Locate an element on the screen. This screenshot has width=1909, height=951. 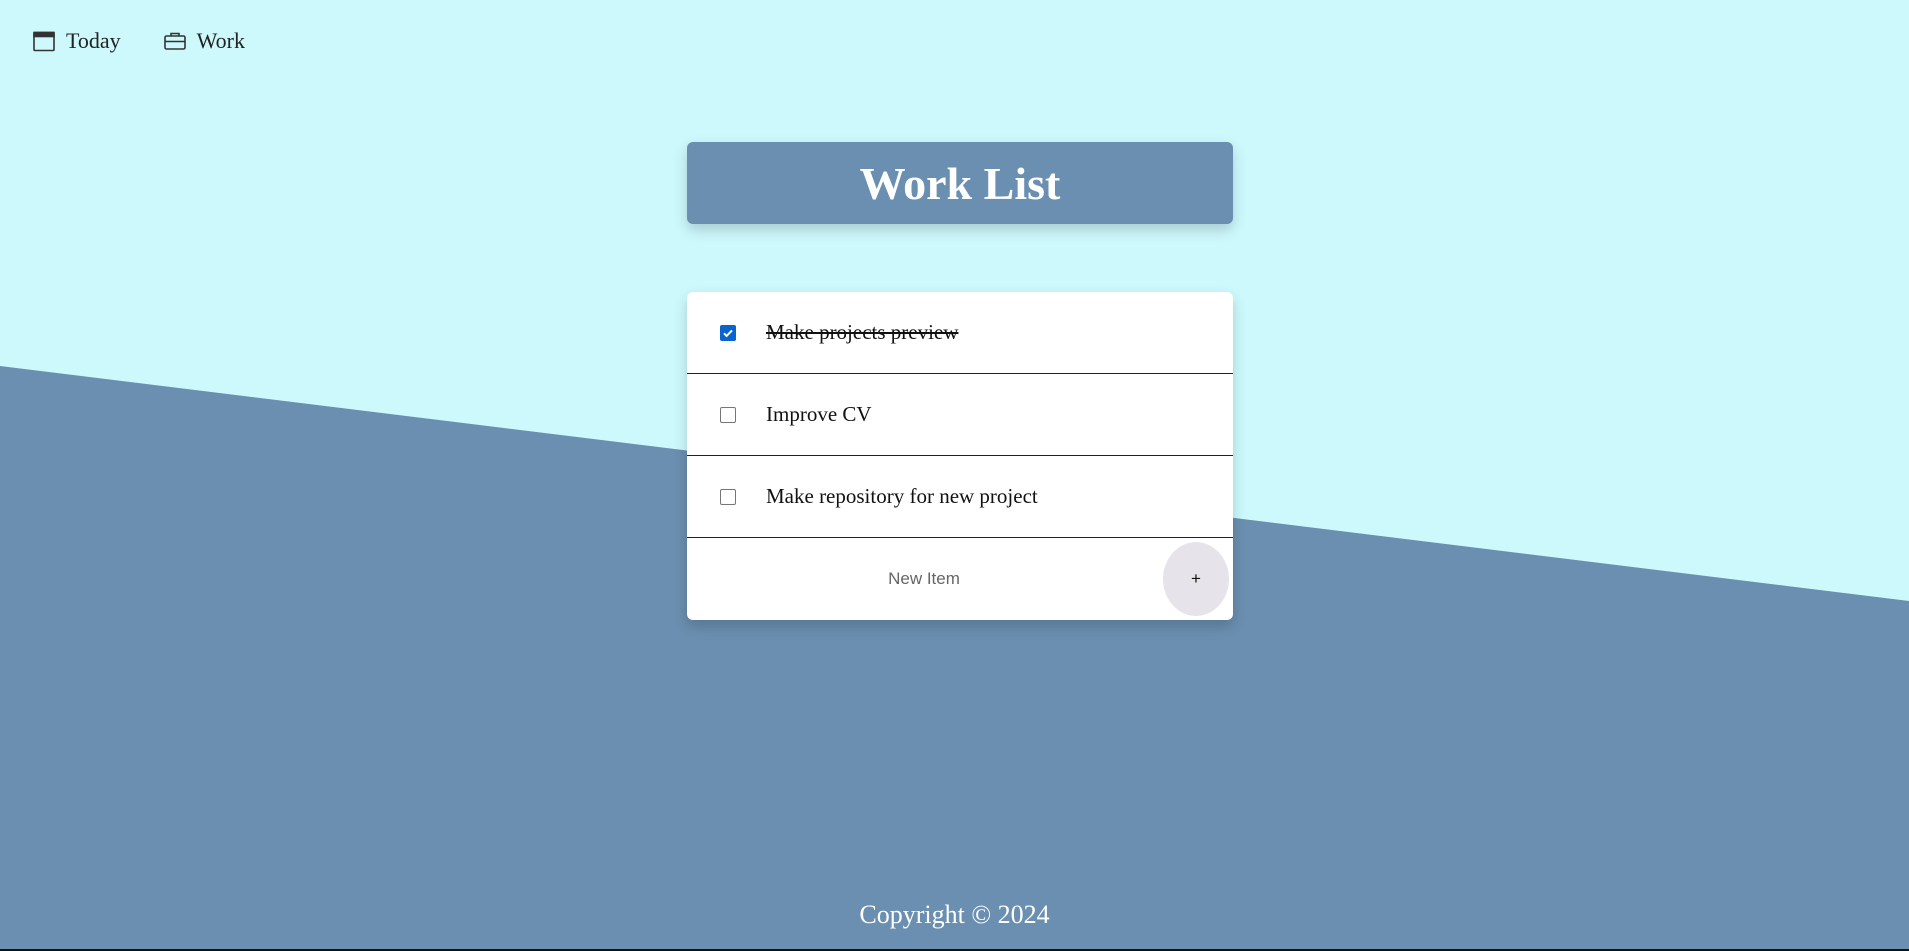
list-item: Make repository for new project is located at coordinates (960, 497).